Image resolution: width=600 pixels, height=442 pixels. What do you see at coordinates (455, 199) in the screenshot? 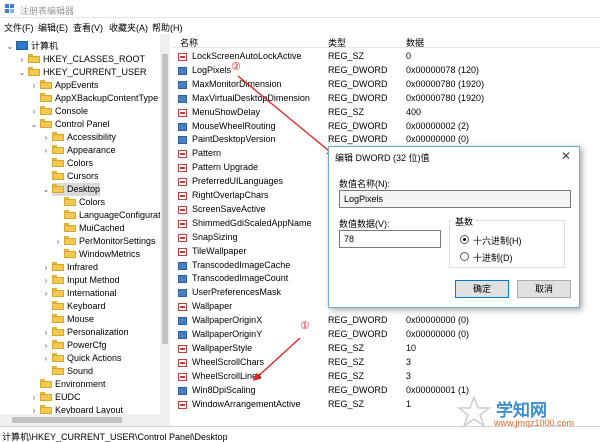
I see `value-name-field: LogPixels` at bounding box center [455, 199].